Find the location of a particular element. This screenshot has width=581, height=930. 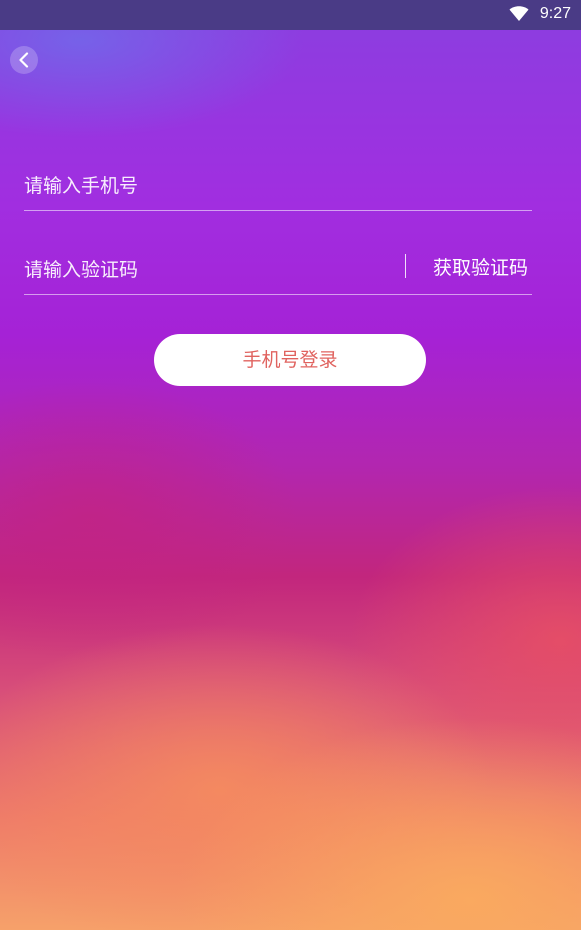

code-divider is located at coordinates (405, 266).